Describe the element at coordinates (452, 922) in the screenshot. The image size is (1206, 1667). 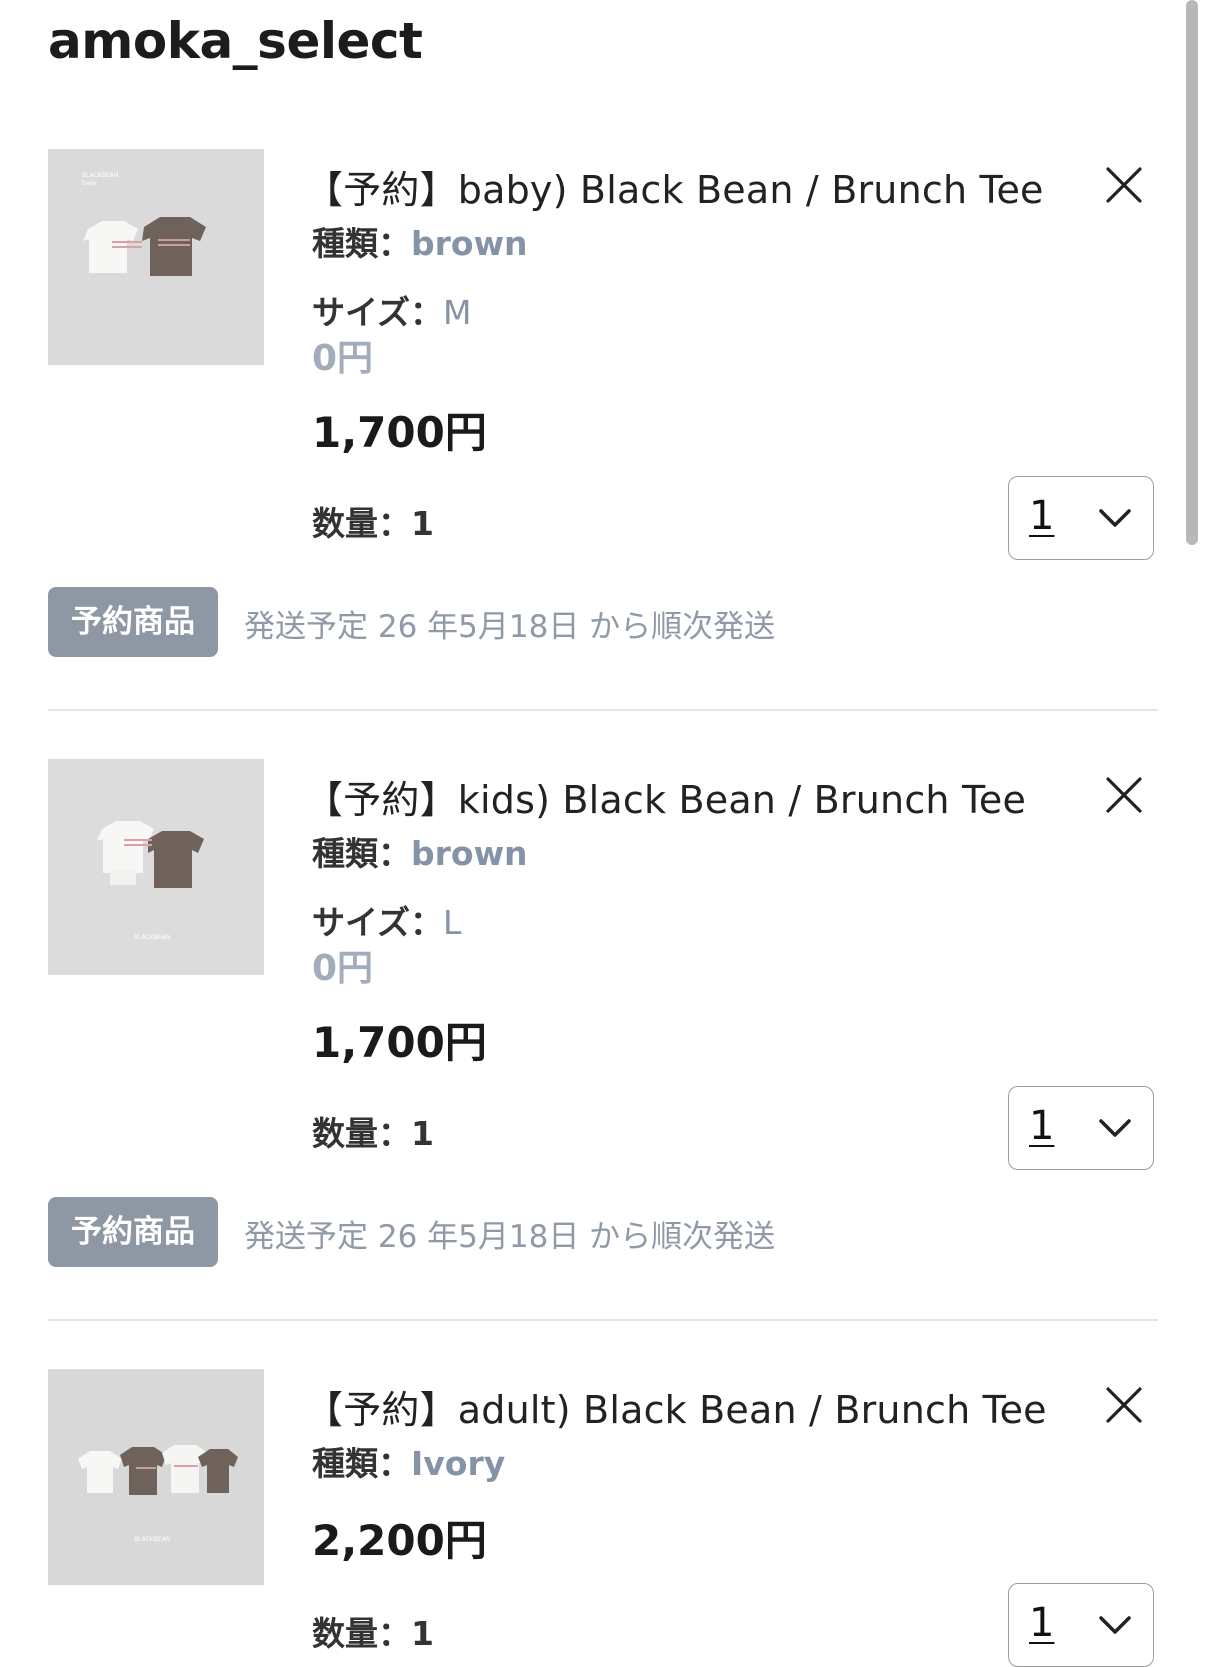
I see `variant-size-value: L` at that location.